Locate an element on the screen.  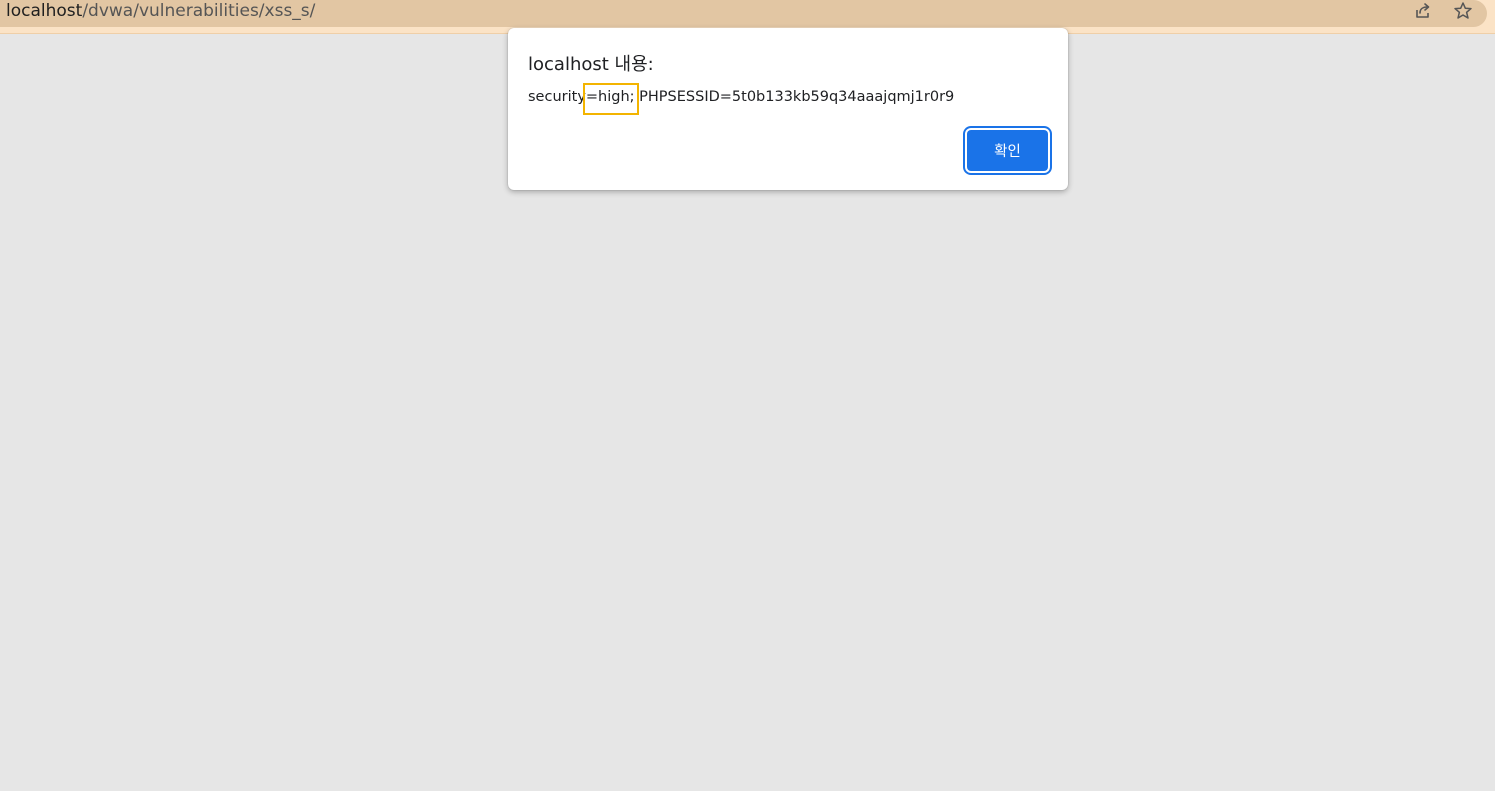
star-icon is located at coordinates (1463, 11).